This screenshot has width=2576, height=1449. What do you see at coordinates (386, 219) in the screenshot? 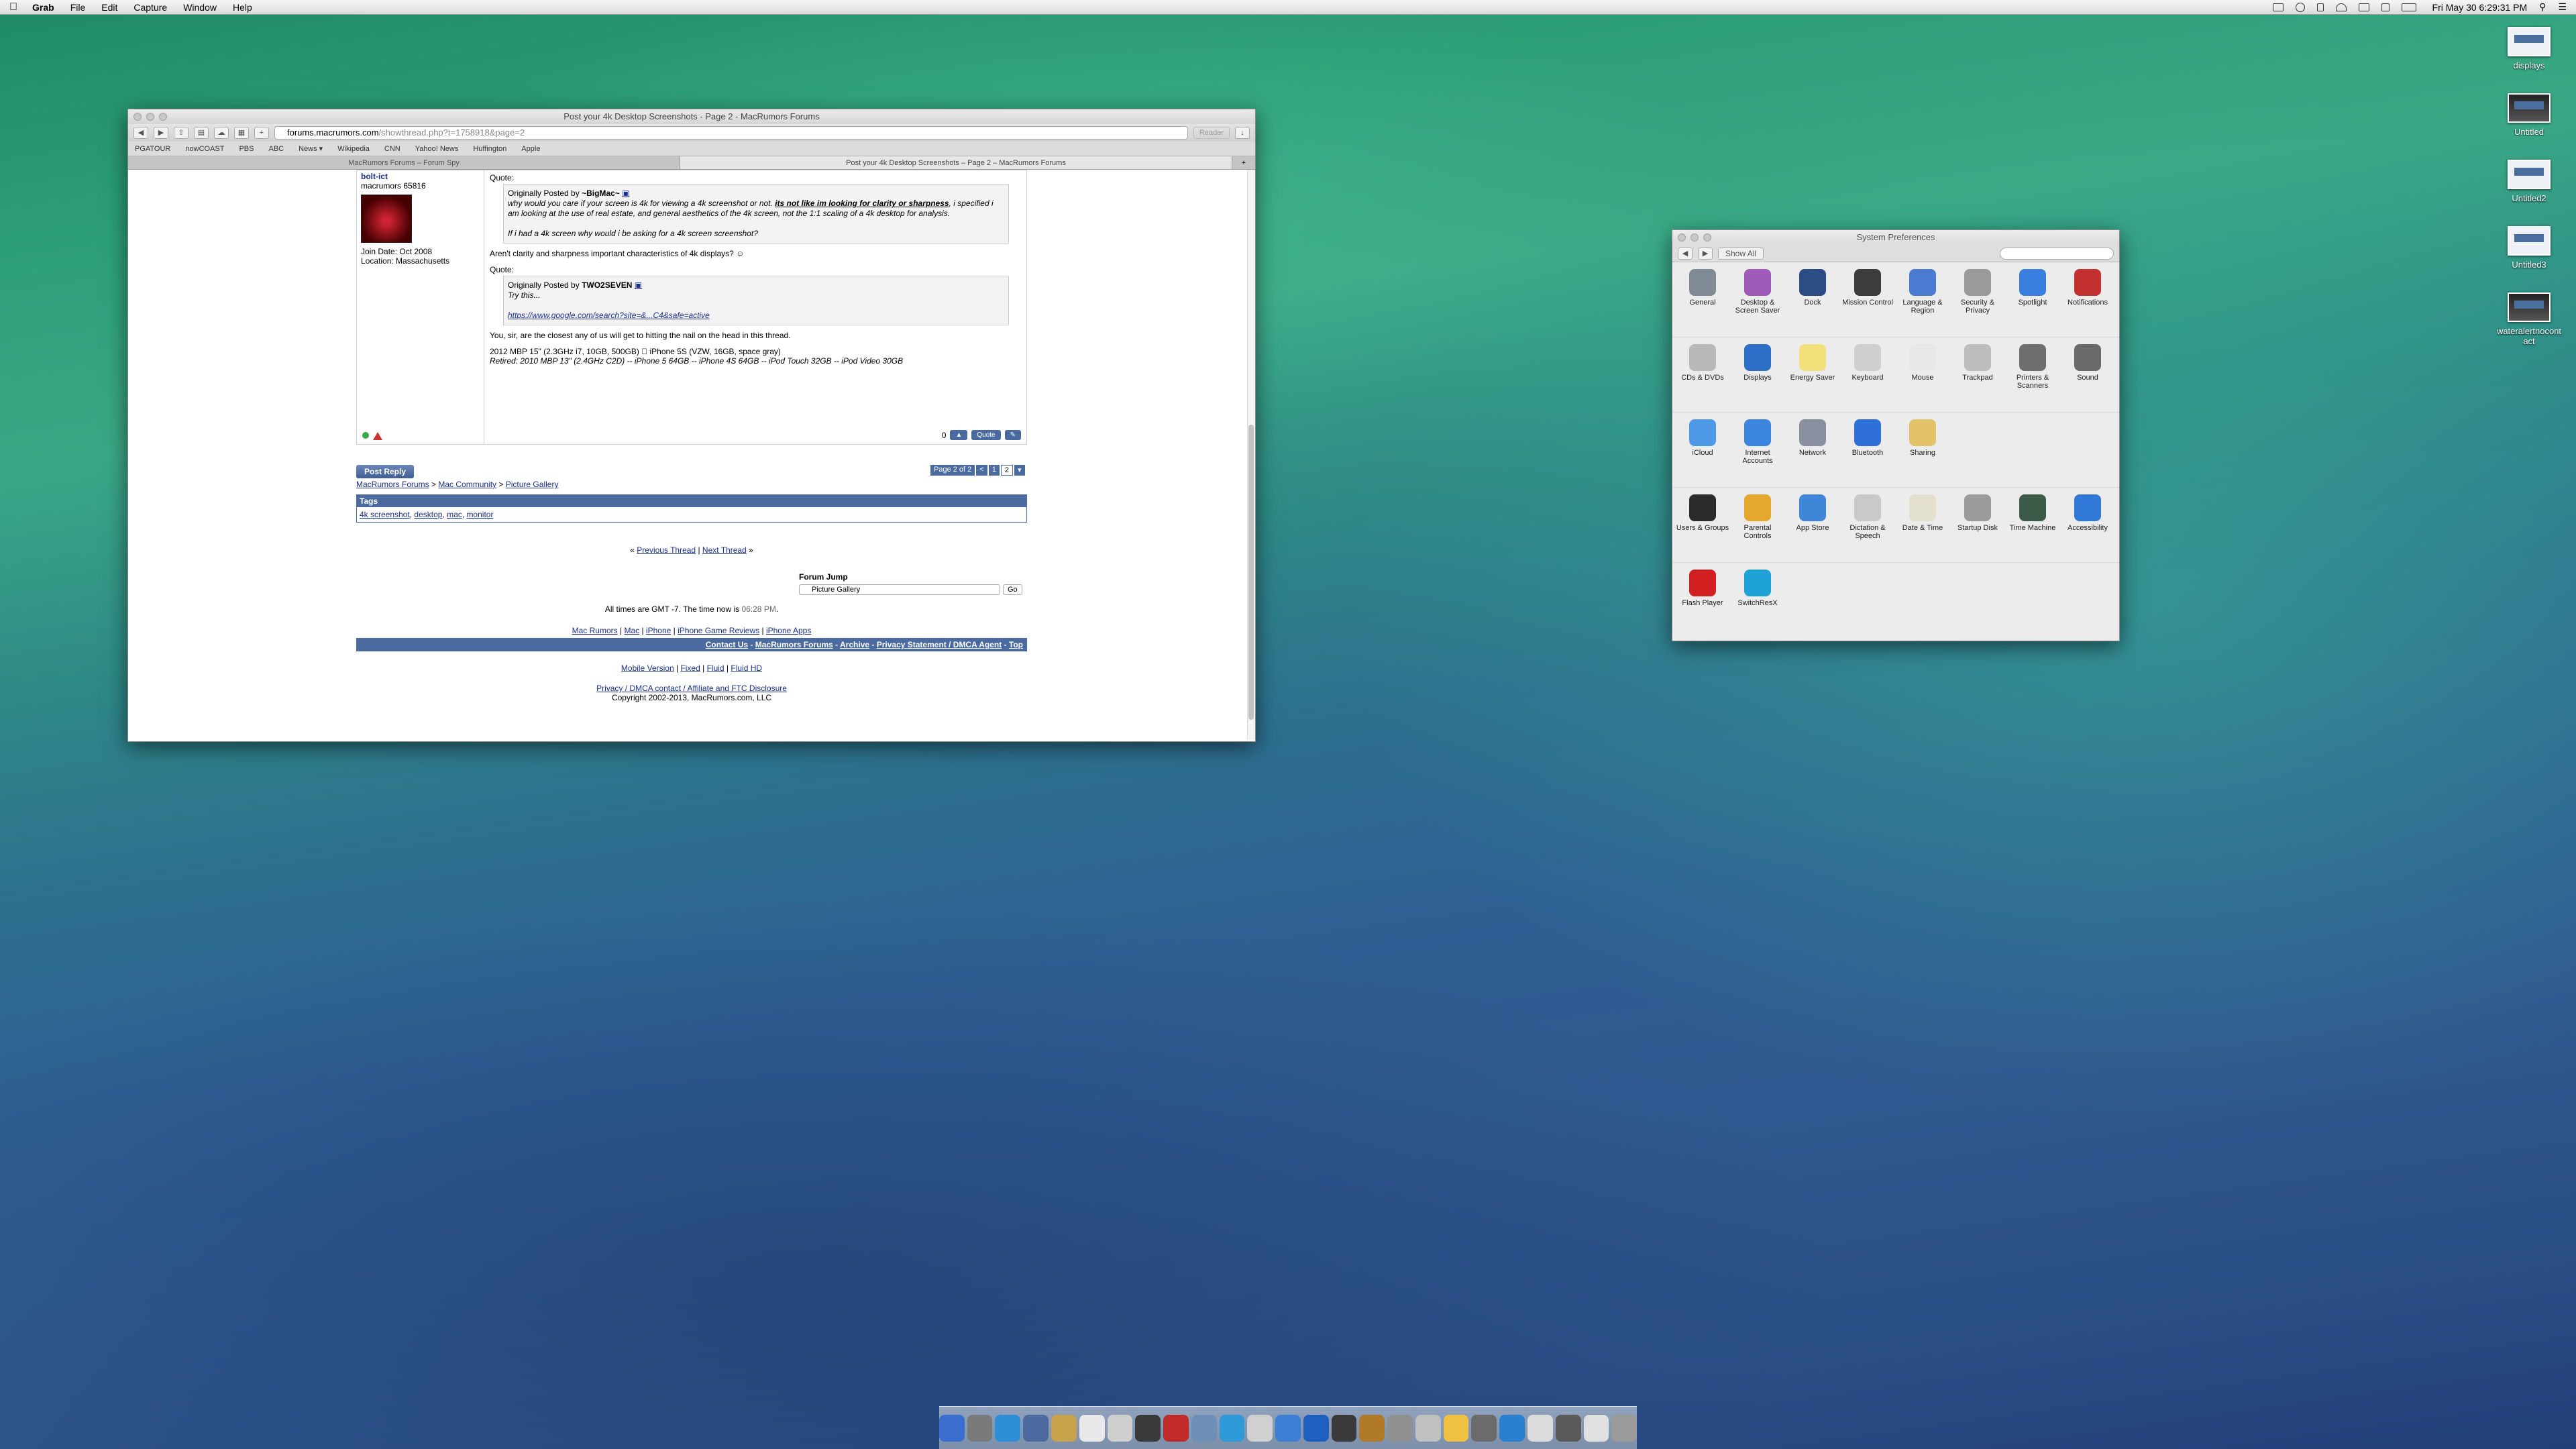
I see `author-avatar` at bounding box center [386, 219].